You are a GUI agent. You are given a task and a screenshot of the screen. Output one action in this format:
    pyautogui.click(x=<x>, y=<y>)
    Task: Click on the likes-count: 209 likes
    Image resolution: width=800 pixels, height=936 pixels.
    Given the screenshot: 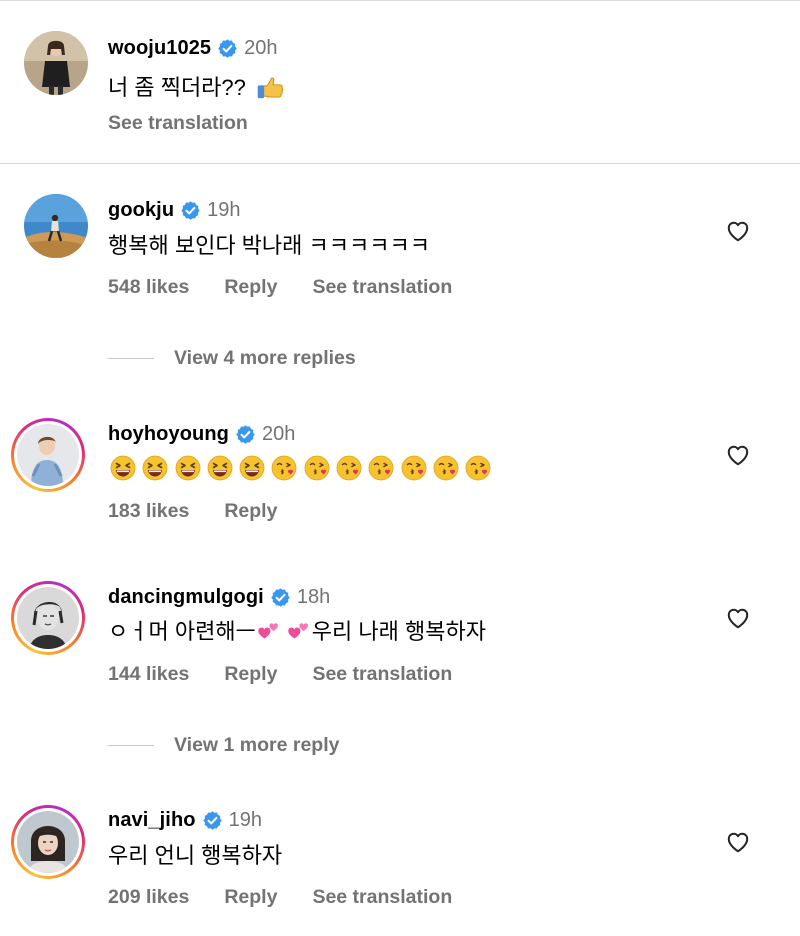 What is the action you would take?
    pyautogui.click(x=148, y=897)
    